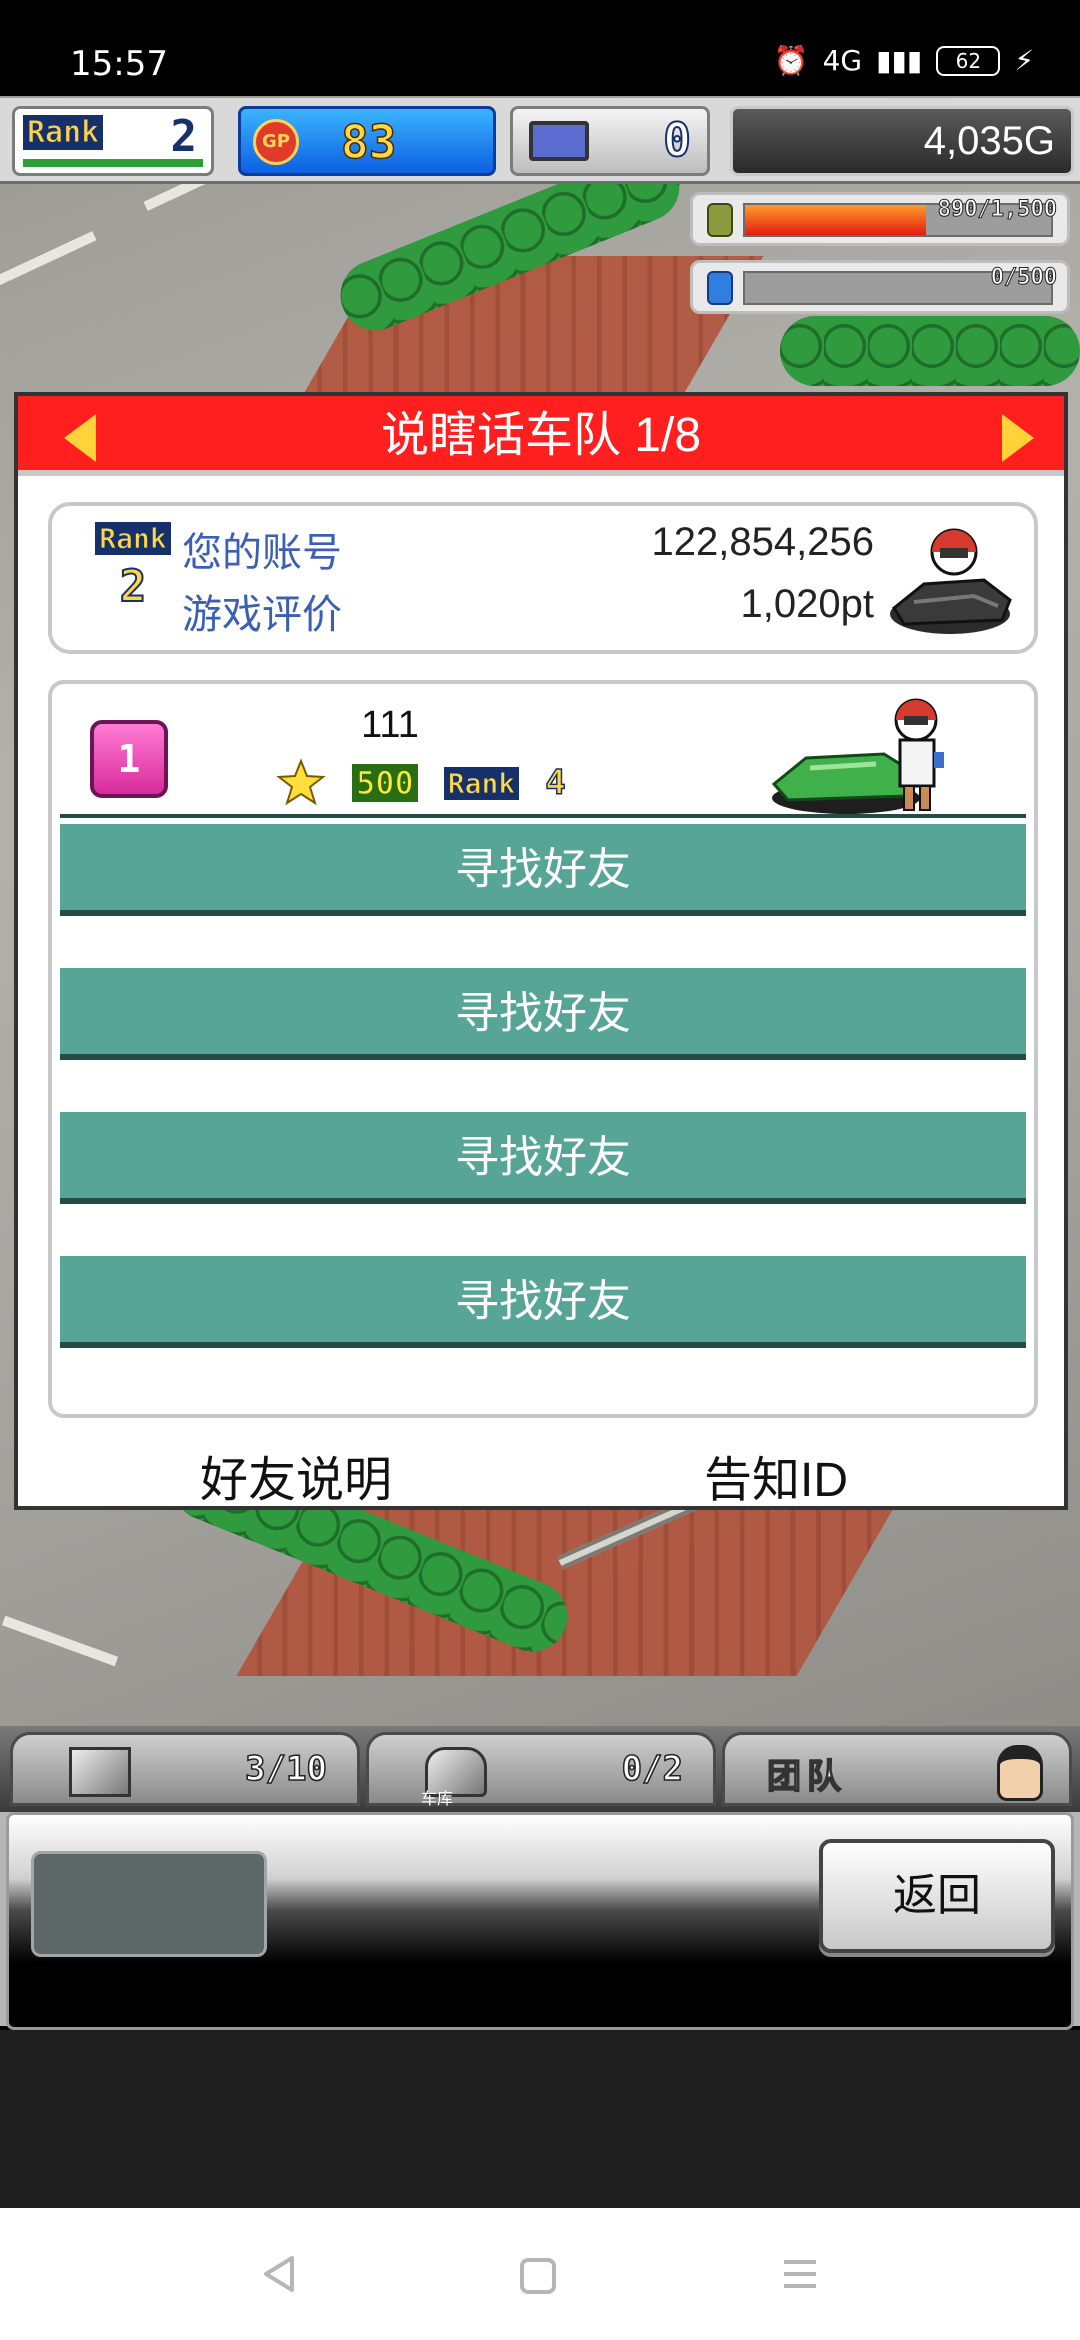  Describe the element at coordinates (857, 756) in the screenshot. I see `member-car-icon` at that location.